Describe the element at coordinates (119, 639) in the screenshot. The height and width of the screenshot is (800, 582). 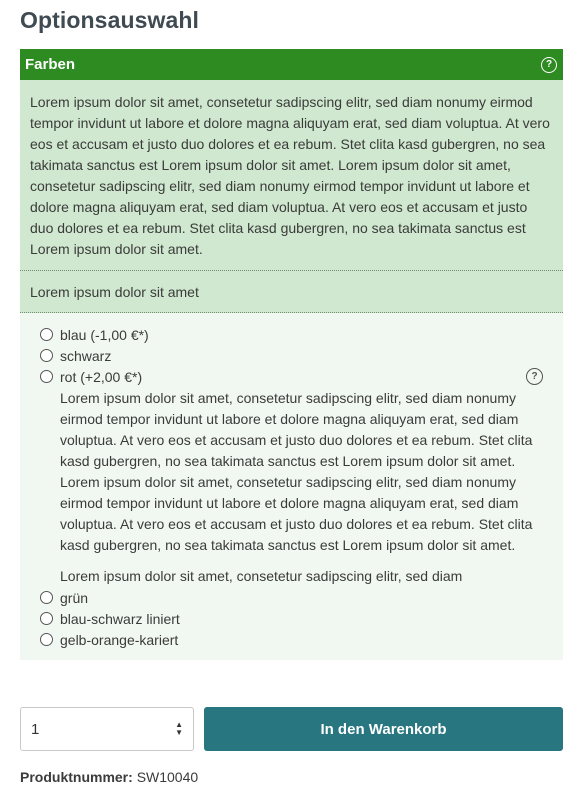
I see `option-label: gelb-orange-kariert` at that location.